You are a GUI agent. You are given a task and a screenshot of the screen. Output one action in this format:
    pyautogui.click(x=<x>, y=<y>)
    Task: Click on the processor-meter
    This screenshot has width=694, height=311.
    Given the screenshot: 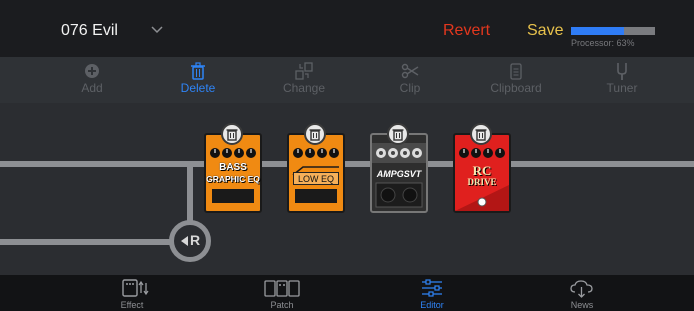 What is the action you would take?
    pyautogui.click(x=613, y=31)
    